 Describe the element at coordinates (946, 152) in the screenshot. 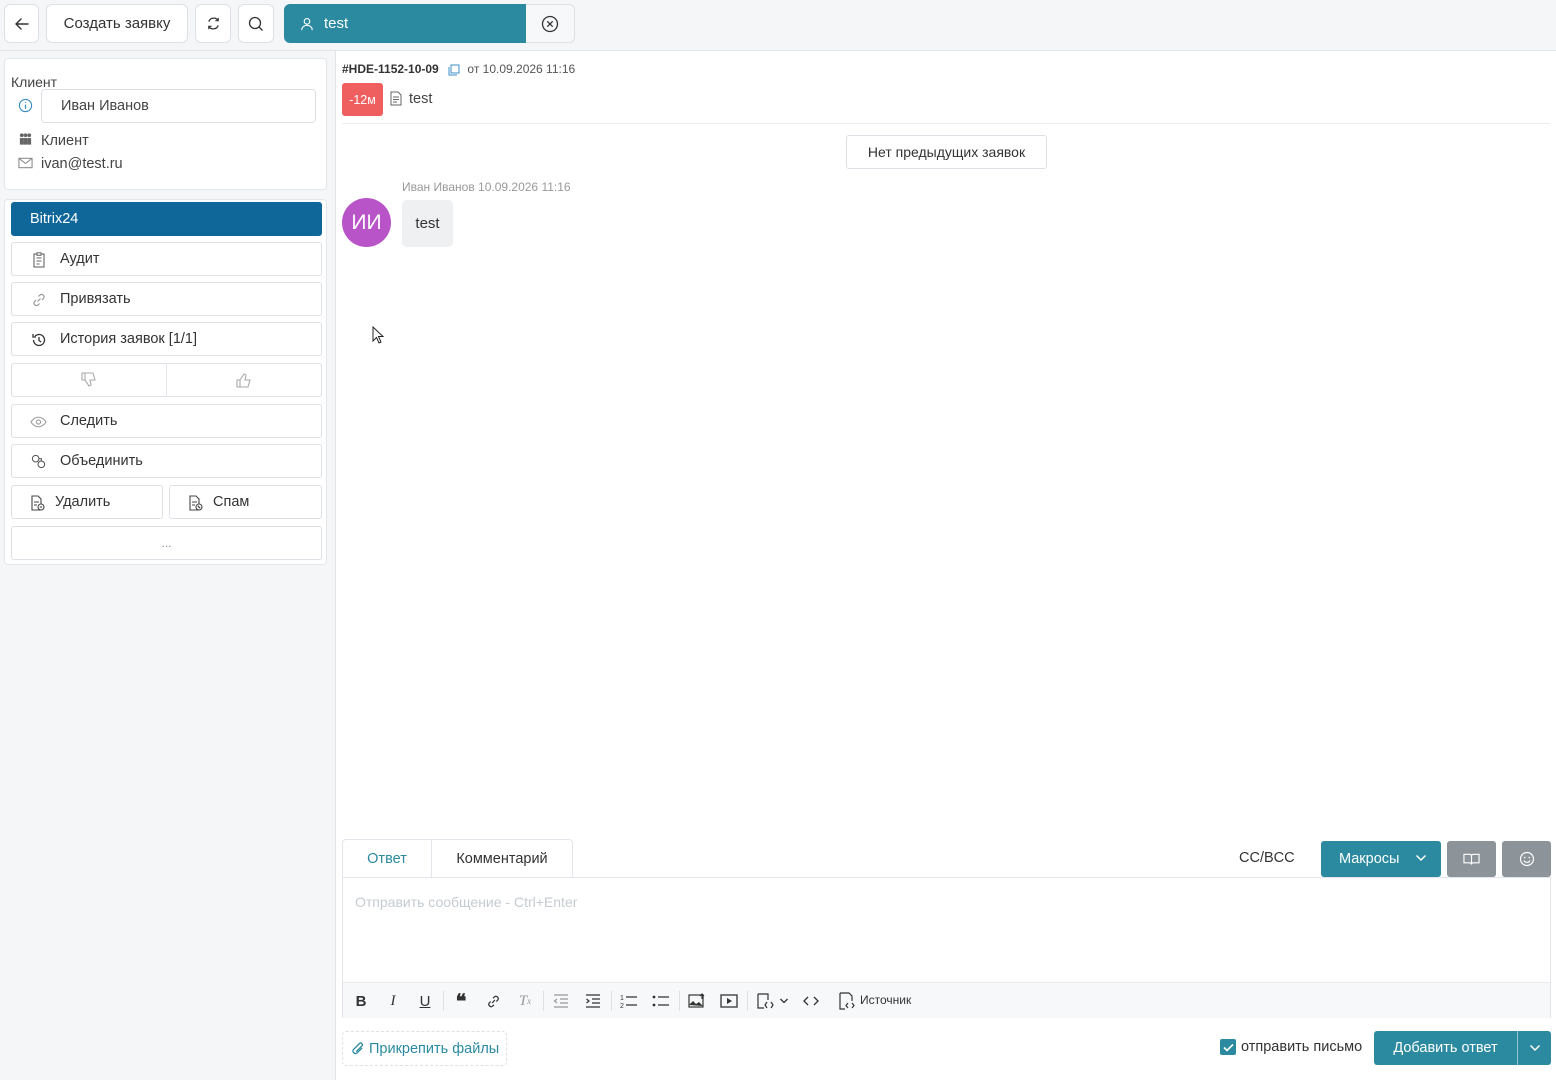

I see `previous-tickets-button: Нет предыдущих заявок` at that location.